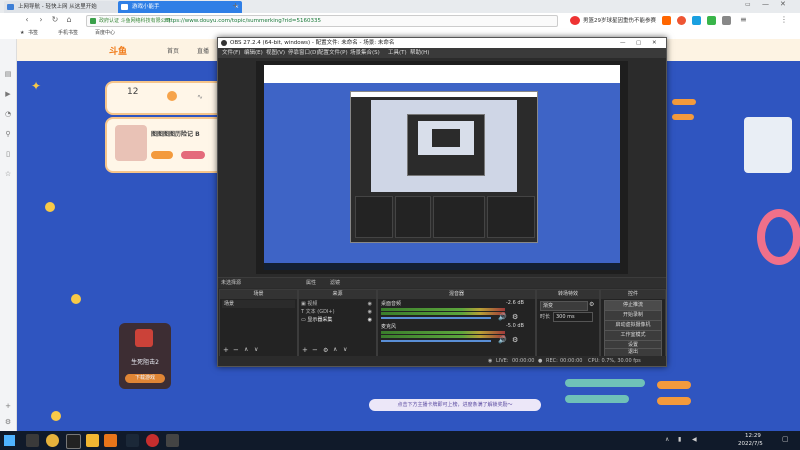 The width and height of the screenshot is (800, 450). I want to click on bookmark-item: 手机书签, so click(68, 33).